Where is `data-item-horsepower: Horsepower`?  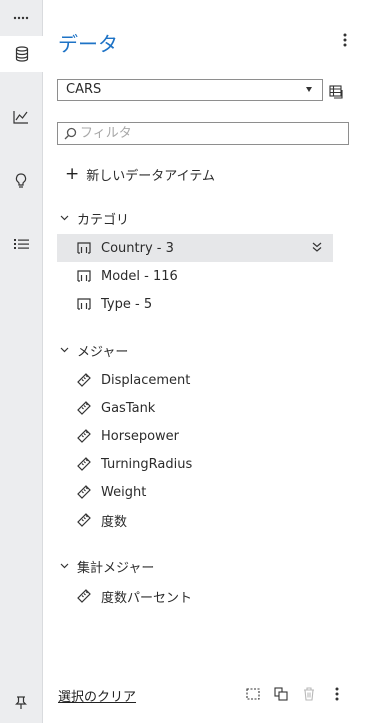 data-item-horsepower: Horsepower is located at coordinates (195, 436).